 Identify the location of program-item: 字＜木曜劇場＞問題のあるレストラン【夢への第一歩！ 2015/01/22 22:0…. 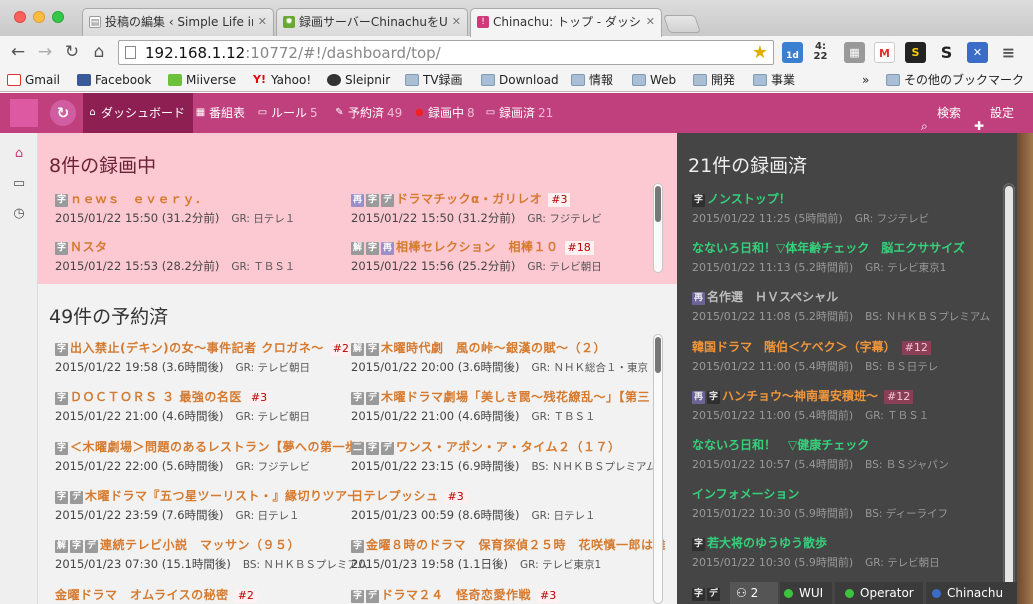
(212, 462).